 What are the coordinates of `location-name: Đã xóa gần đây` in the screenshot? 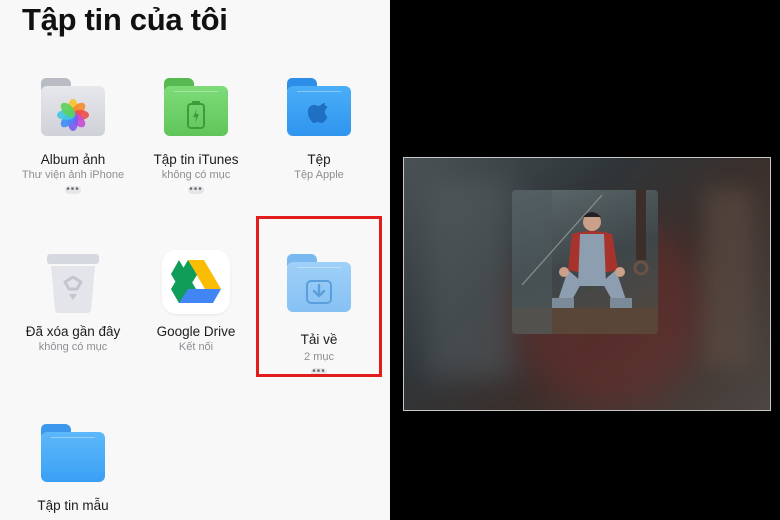 It's located at (73, 331).